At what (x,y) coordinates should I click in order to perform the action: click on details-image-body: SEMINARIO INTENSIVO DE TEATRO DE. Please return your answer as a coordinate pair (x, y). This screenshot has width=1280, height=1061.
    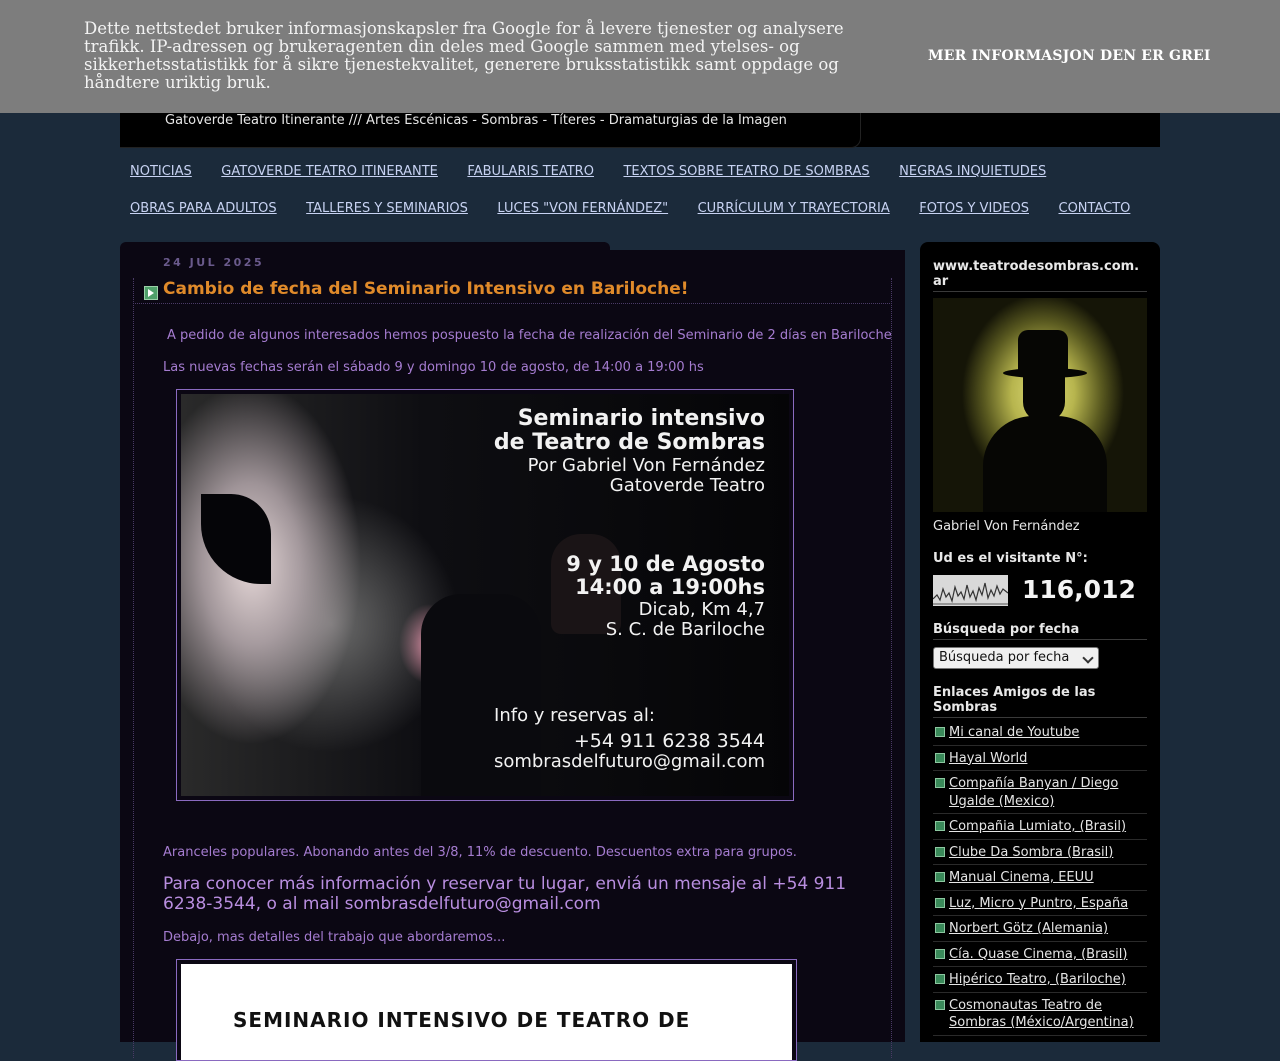
    Looking at the image, I should click on (486, 1012).